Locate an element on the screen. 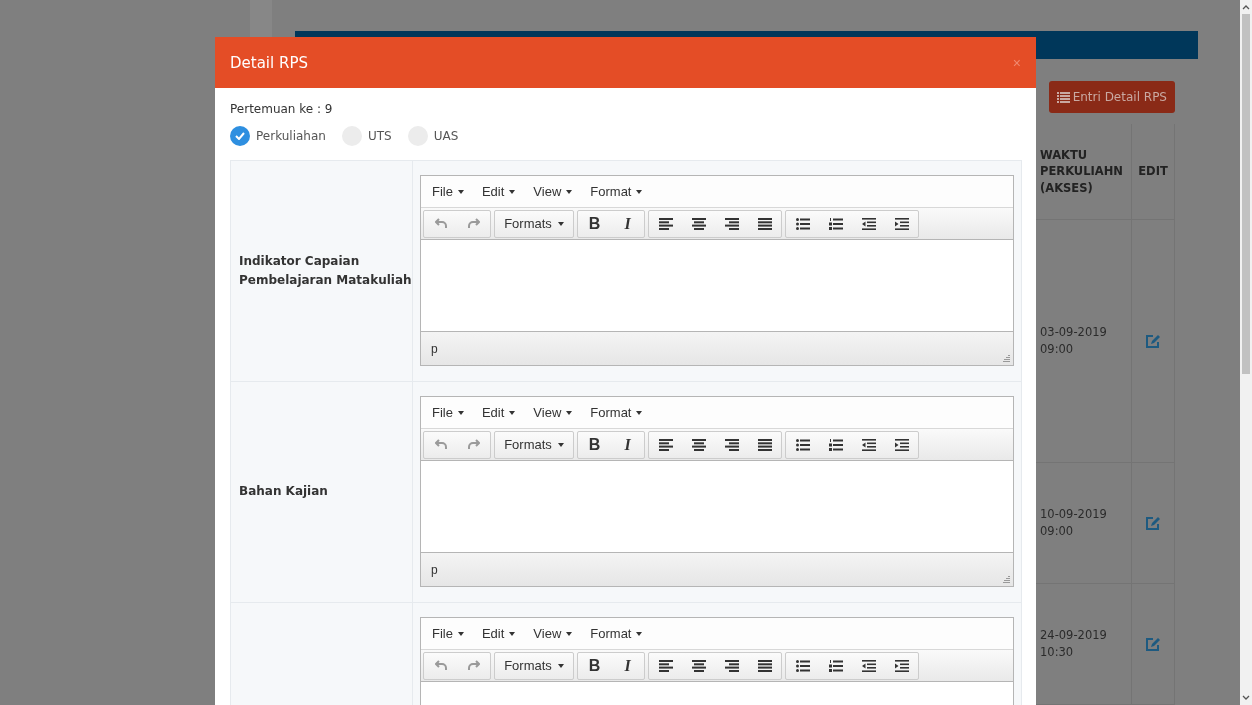 The image size is (1252, 705). radio-option: UTS is located at coordinates (366, 136).